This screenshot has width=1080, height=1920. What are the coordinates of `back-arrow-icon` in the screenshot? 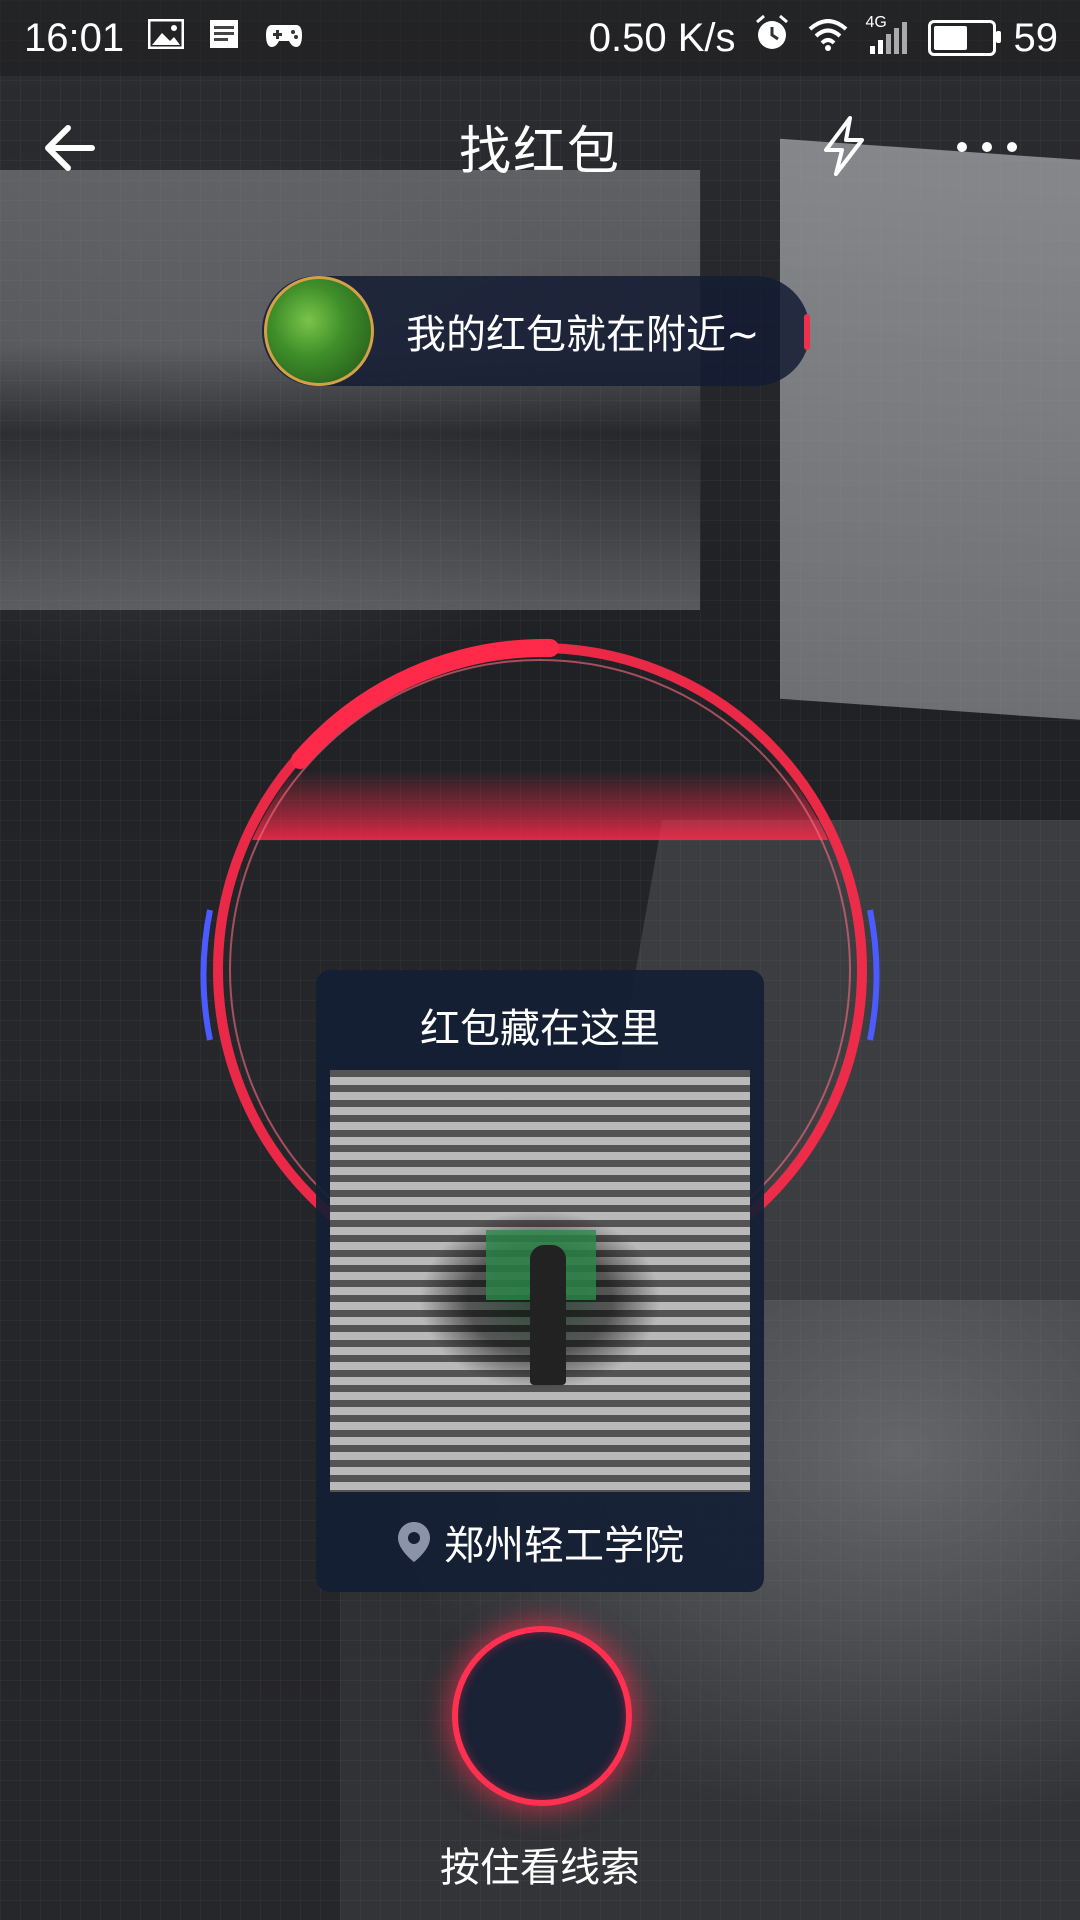 It's located at (70, 148).